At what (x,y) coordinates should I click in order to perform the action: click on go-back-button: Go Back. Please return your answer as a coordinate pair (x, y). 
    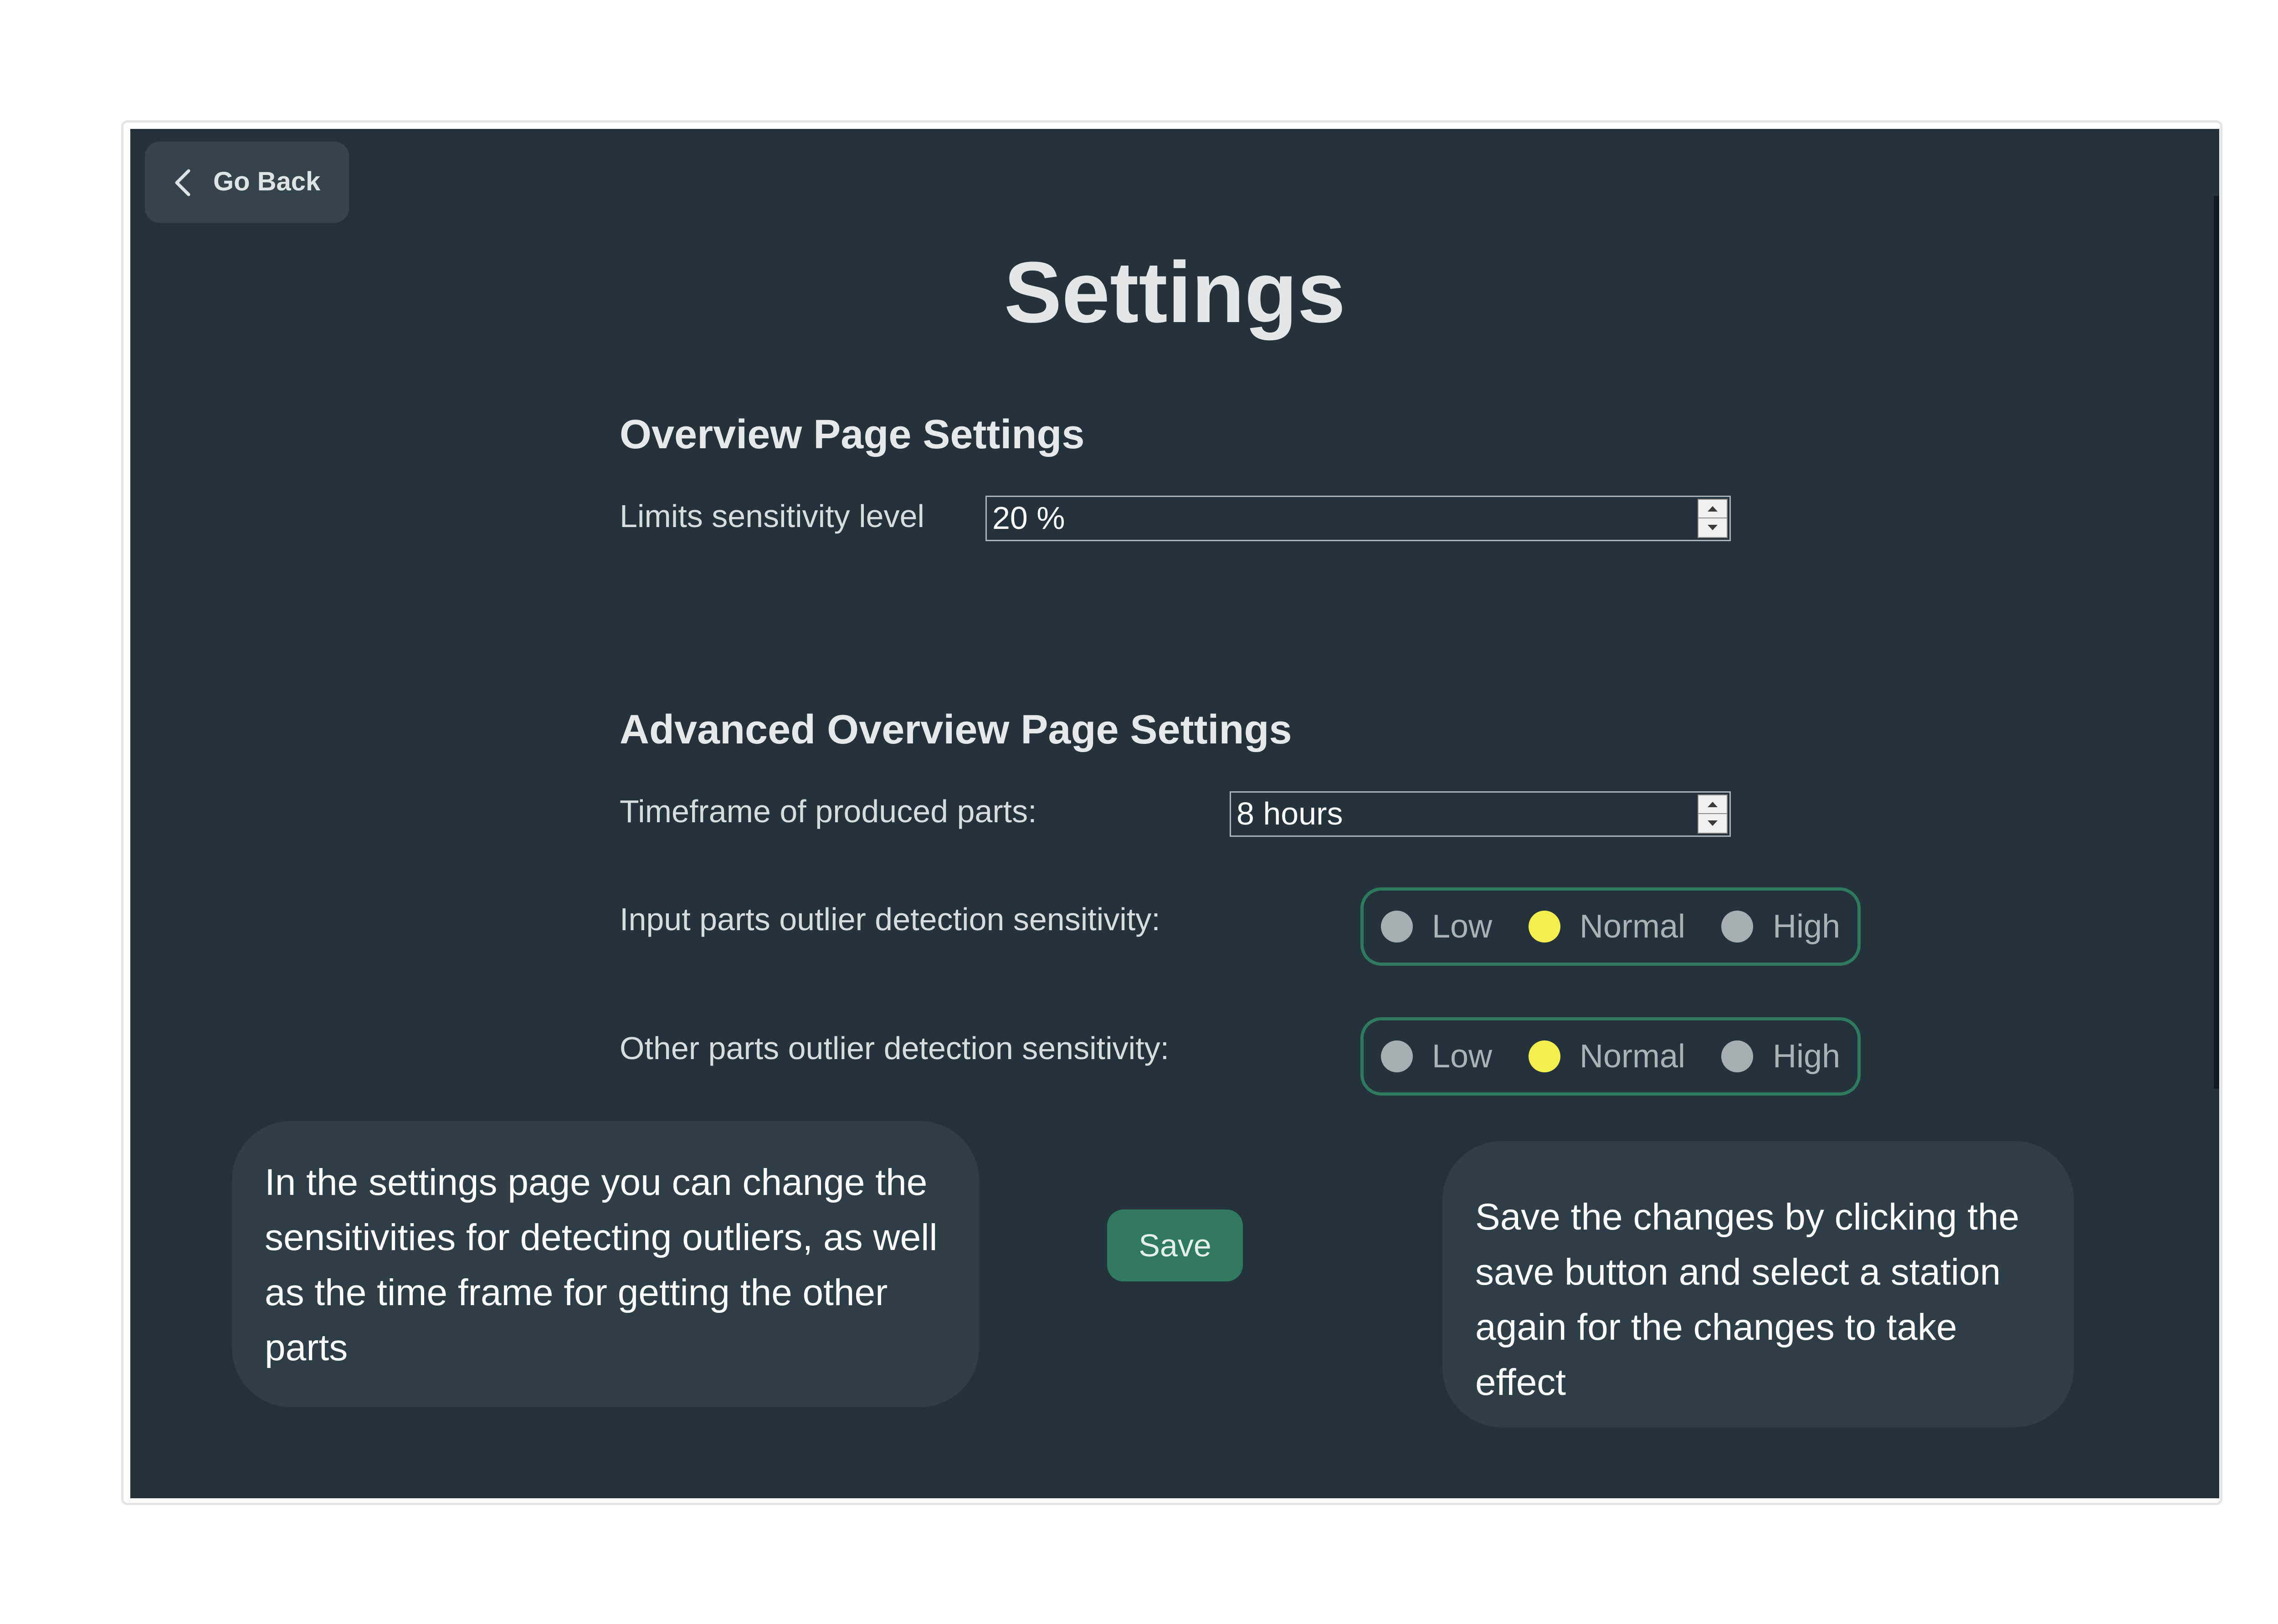
    Looking at the image, I should click on (247, 183).